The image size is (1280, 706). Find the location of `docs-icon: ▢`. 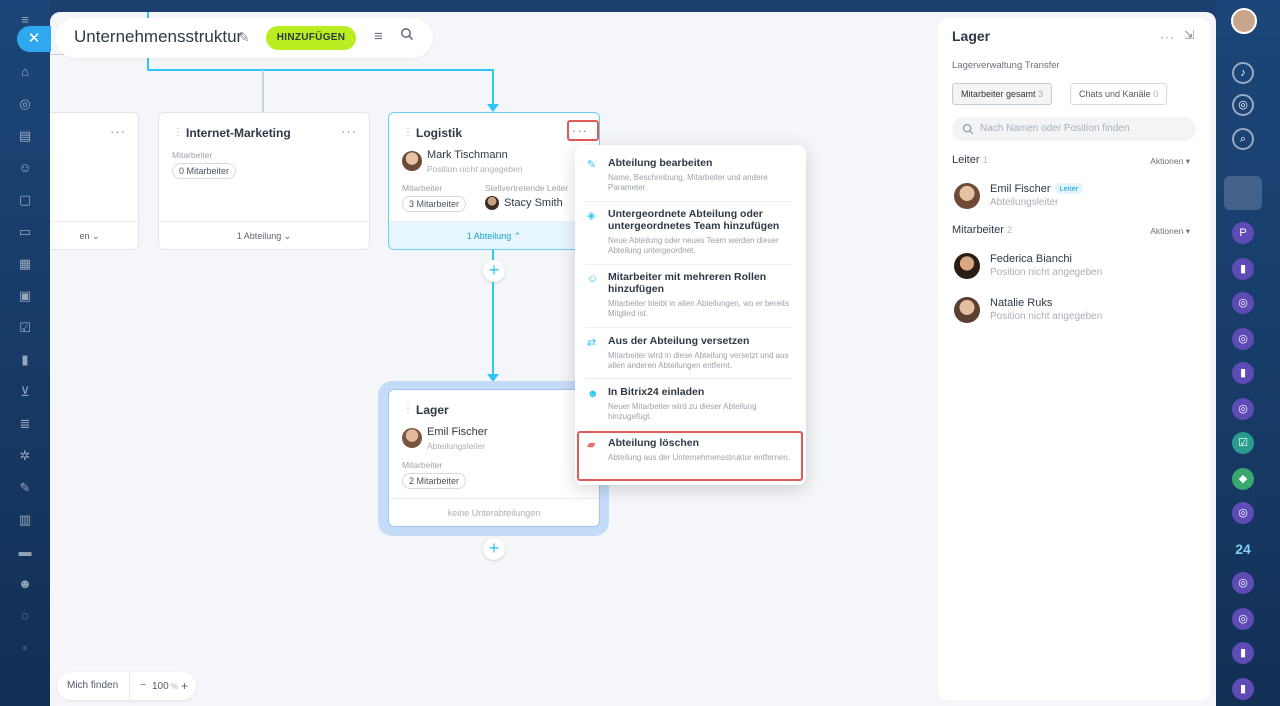

docs-icon: ▢ is located at coordinates (25, 200).